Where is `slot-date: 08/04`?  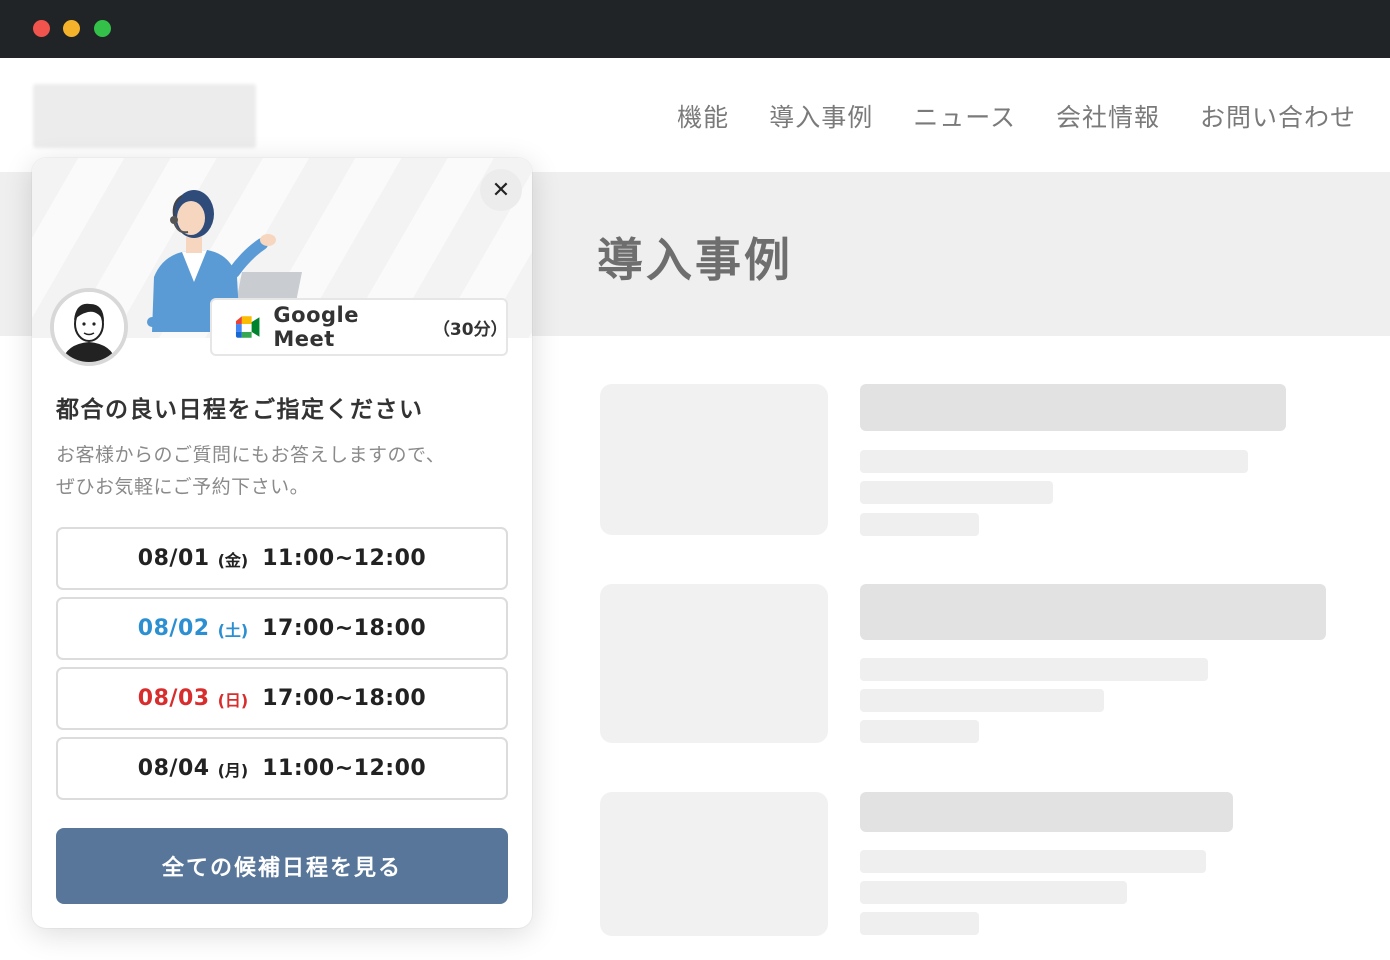 slot-date: 08/04 is located at coordinates (173, 768).